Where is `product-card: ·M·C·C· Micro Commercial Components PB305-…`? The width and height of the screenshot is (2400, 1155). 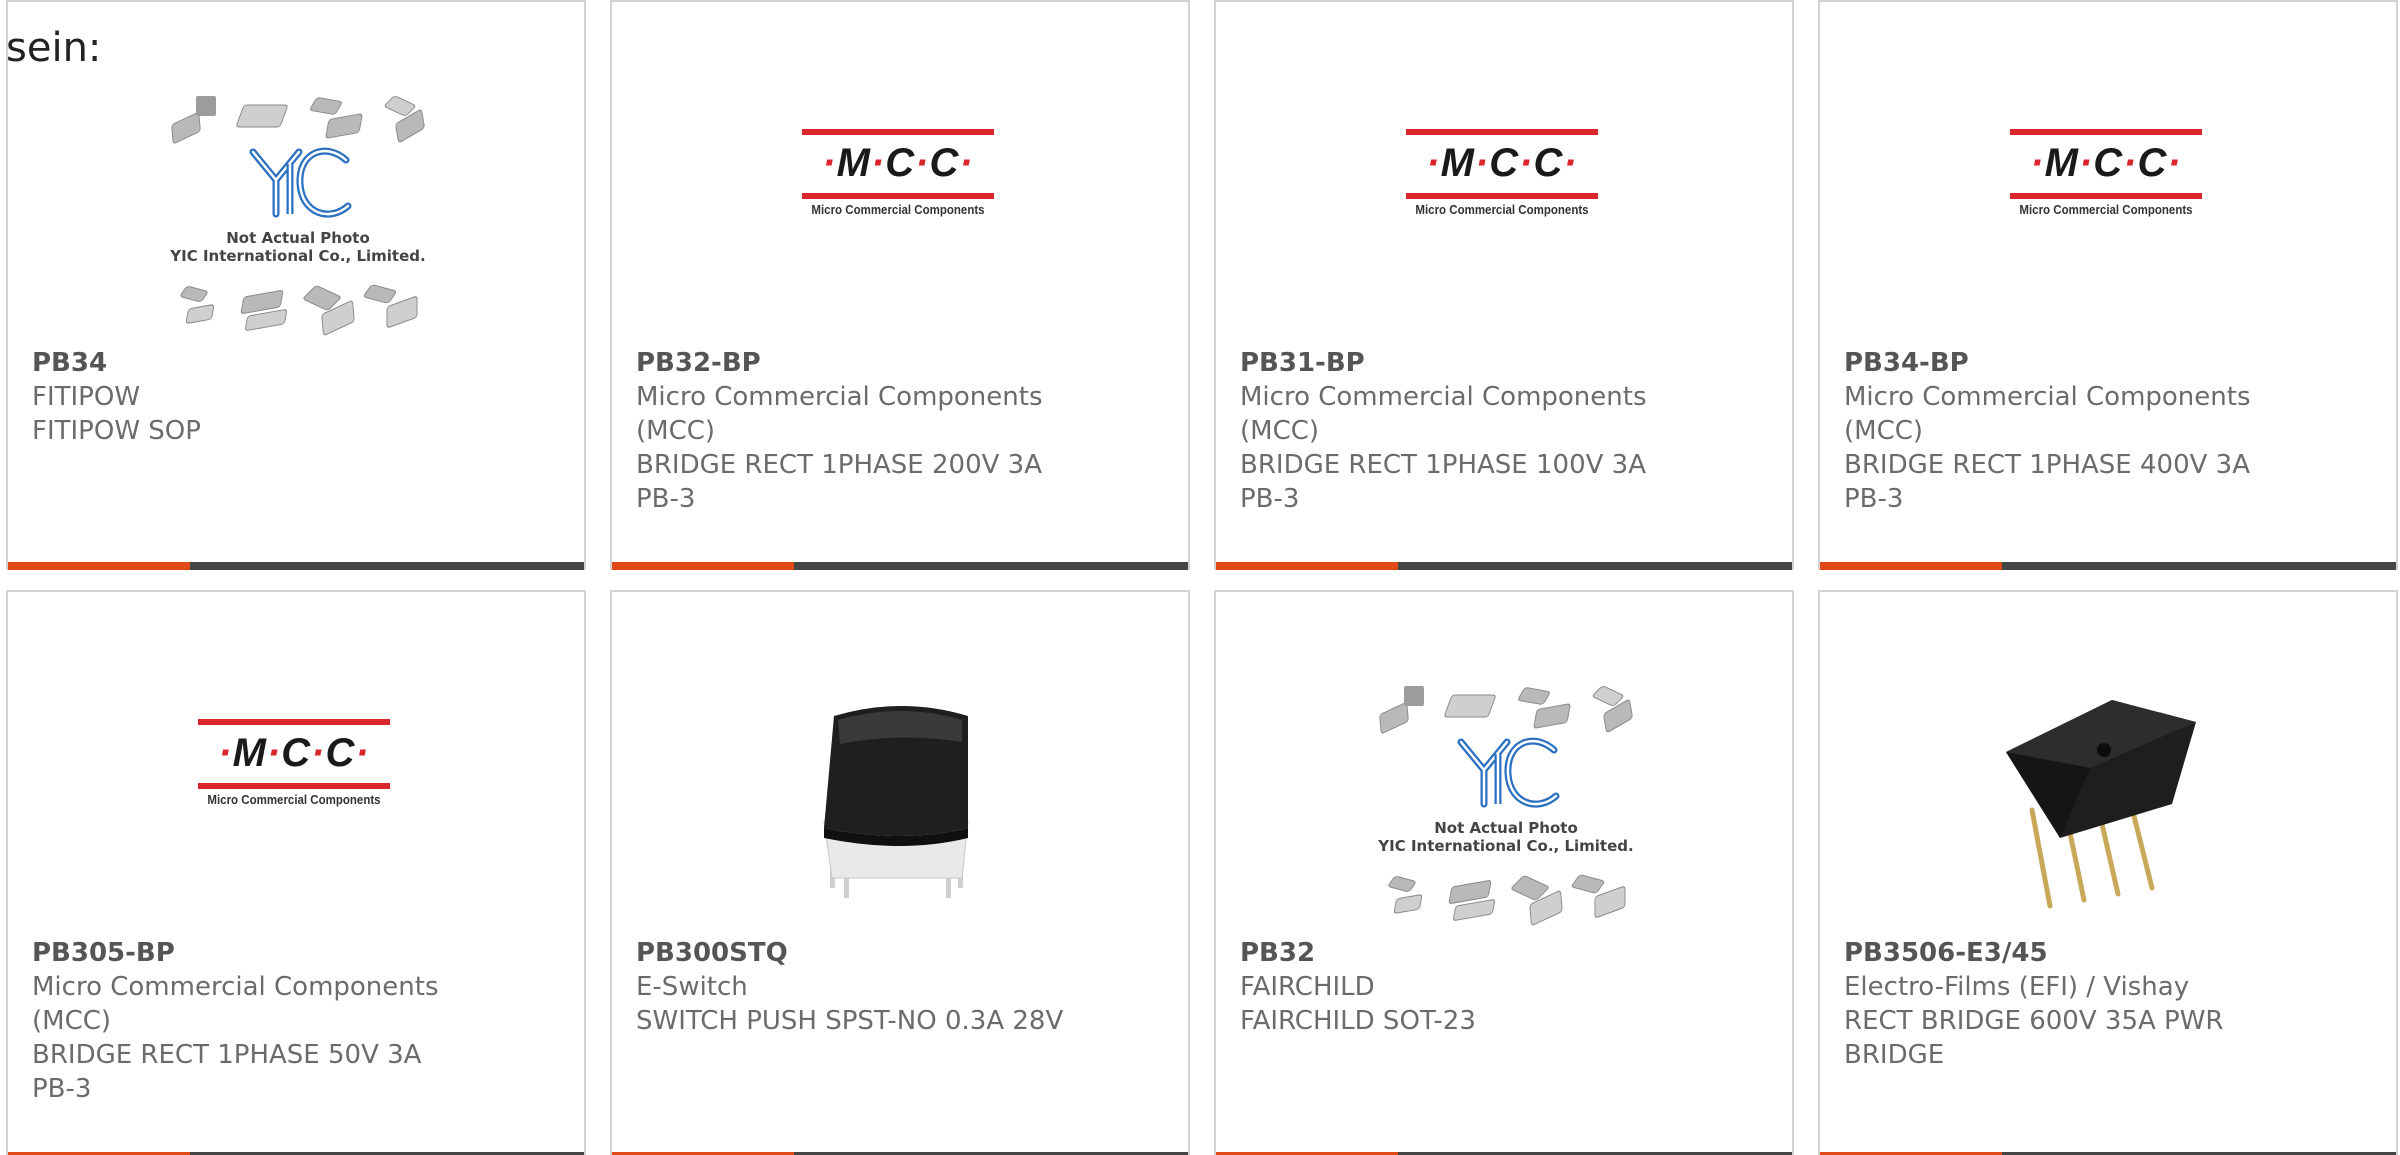 product-card: ·M·C·C· Micro Commercial Components PB305-… is located at coordinates (296, 872).